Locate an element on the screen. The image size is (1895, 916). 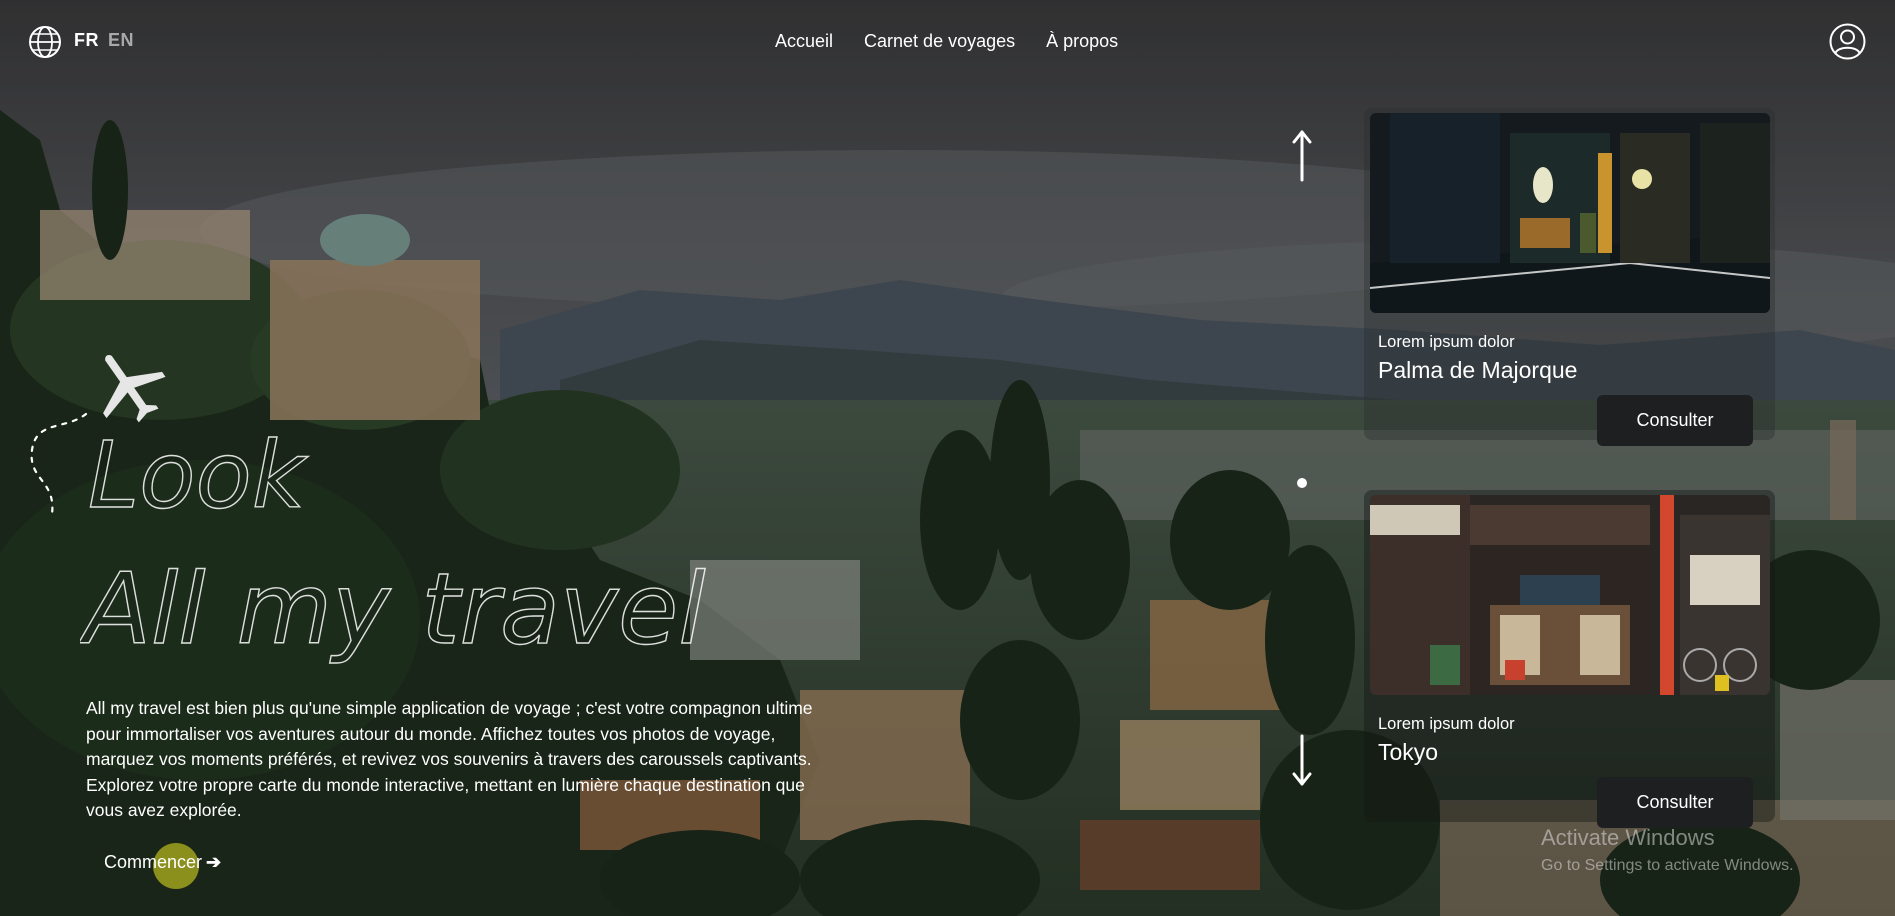
nav-accueil-link: Accueil is located at coordinates (804, 41).